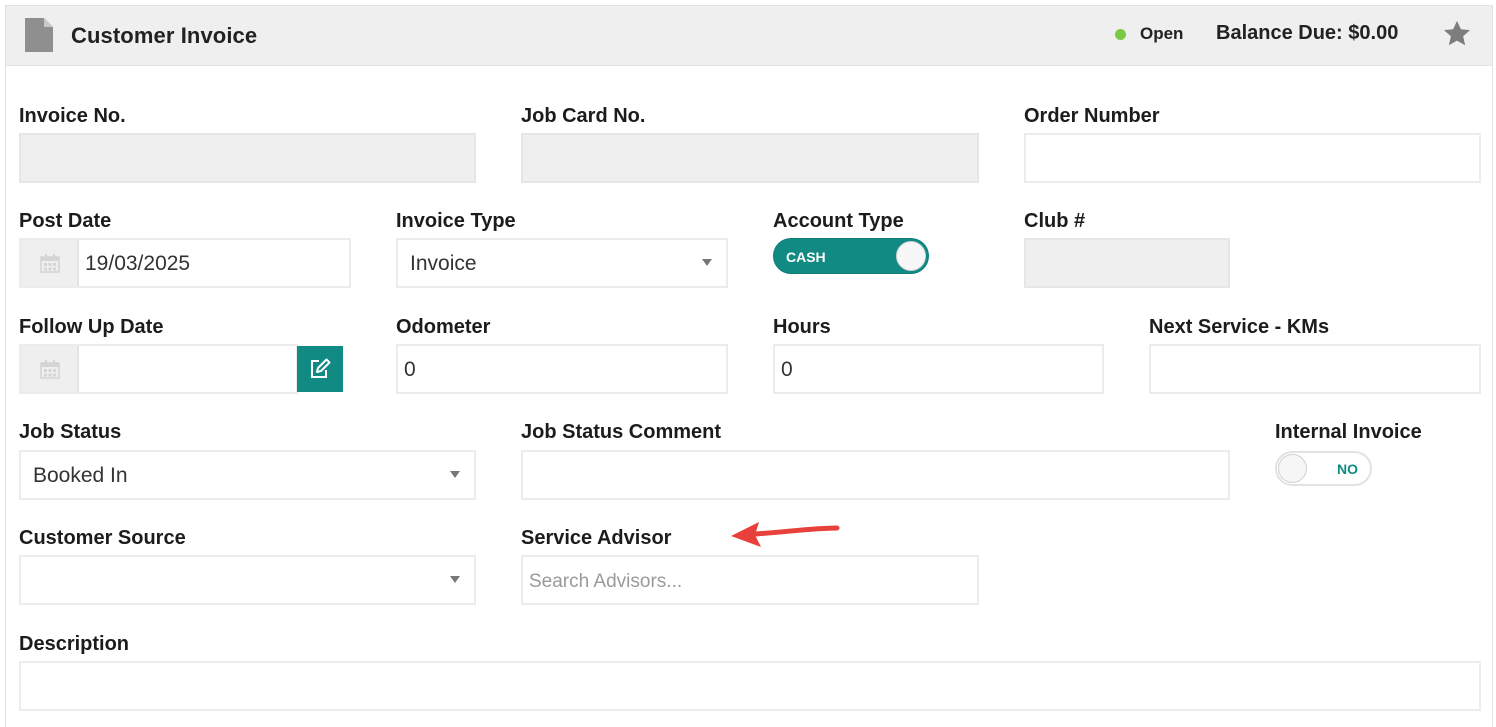 Image resolution: width=1496 pixels, height=727 pixels. I want to click on next-service-input, so click(1315, 369).